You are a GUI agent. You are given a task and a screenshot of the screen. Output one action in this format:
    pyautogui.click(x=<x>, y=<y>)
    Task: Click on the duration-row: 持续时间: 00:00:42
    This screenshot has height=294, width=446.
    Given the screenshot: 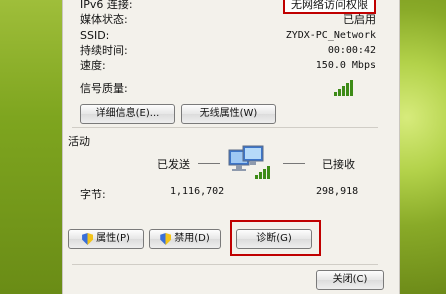 What is the action you would take?
    pyautogui.click(x=228, y=51)
    